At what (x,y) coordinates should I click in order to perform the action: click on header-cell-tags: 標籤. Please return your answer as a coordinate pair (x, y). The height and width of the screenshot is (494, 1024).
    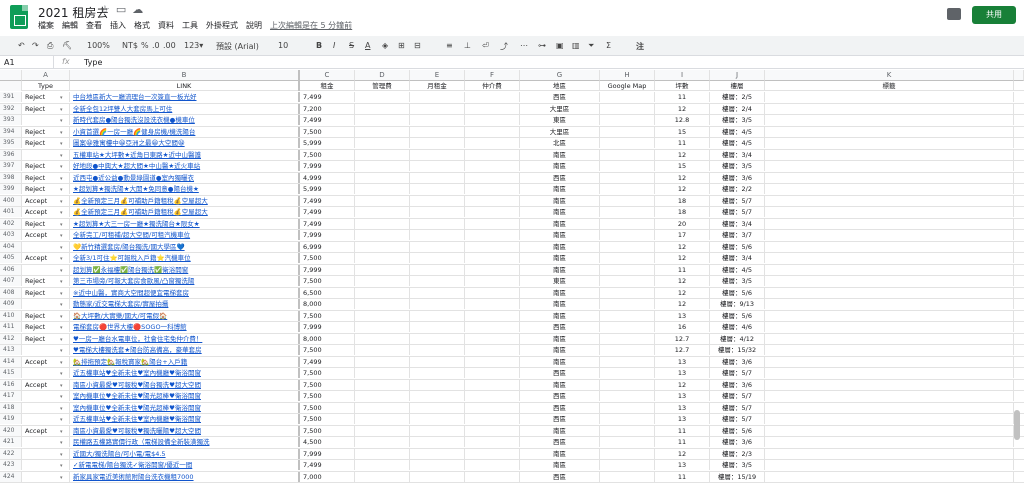
    Looking at the image, I should click on (889, 86).